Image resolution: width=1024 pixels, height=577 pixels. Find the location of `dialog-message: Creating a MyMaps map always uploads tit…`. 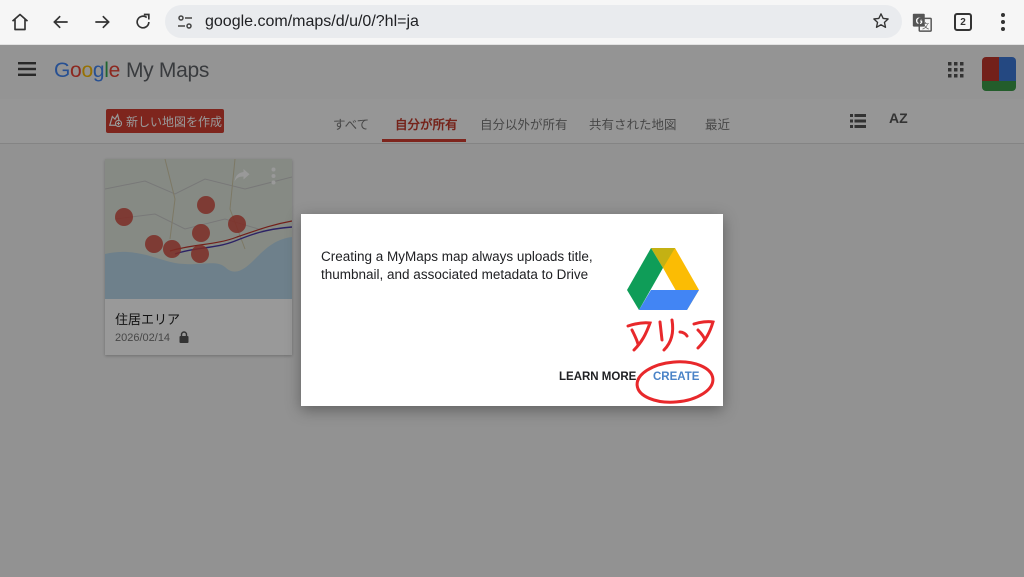

dialog-message: Creating a MyMaps map always uploads tit… is located at coordinates (457, 265).